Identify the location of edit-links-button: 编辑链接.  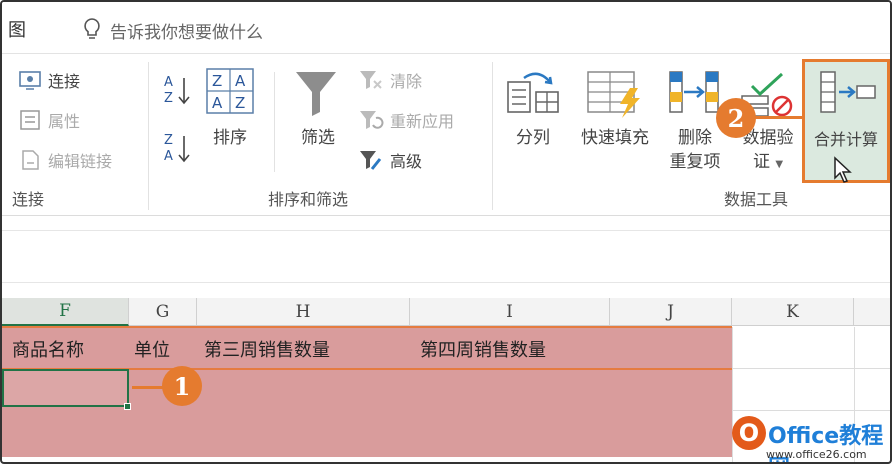
(65, 160).